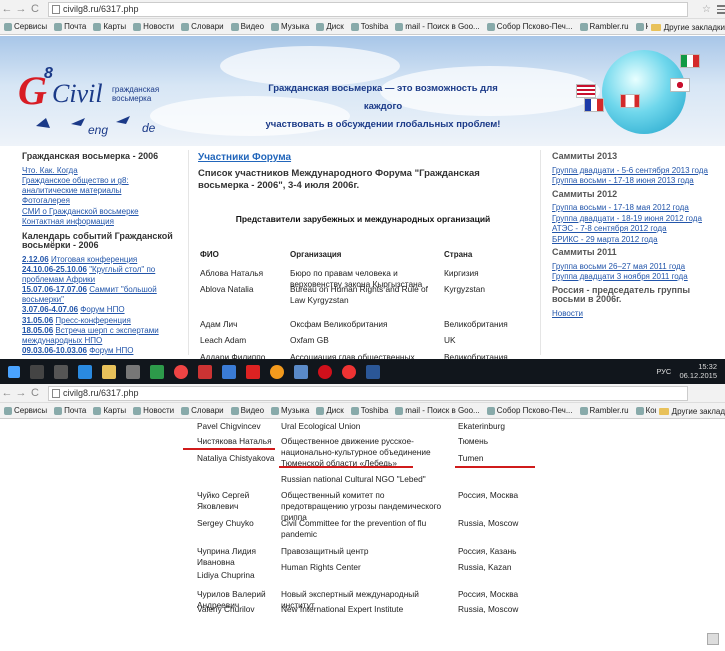 The height and width of the screenshot is (651, 725). What do you see at coordinates (632, 267) in the screenshot?
I see `summit-link: Группа восьми 26–27 мая 2011 года` at bounding box center [632, 267].